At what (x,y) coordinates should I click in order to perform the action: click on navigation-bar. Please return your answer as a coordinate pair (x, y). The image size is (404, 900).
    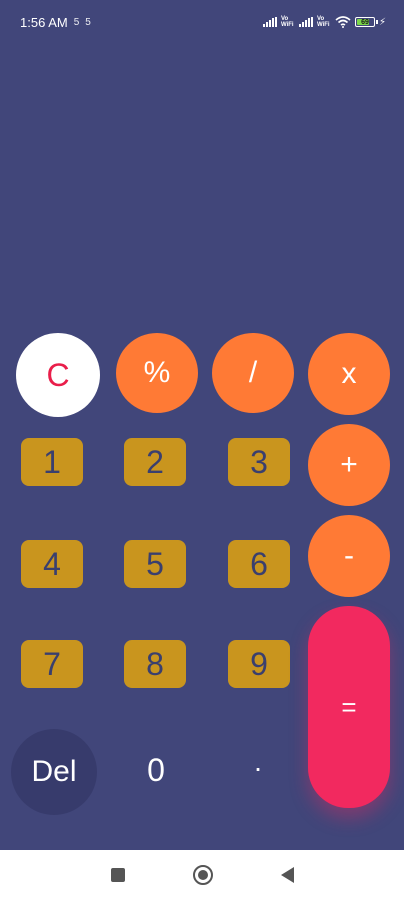
    Looking at the image, I should click on (202, 875).